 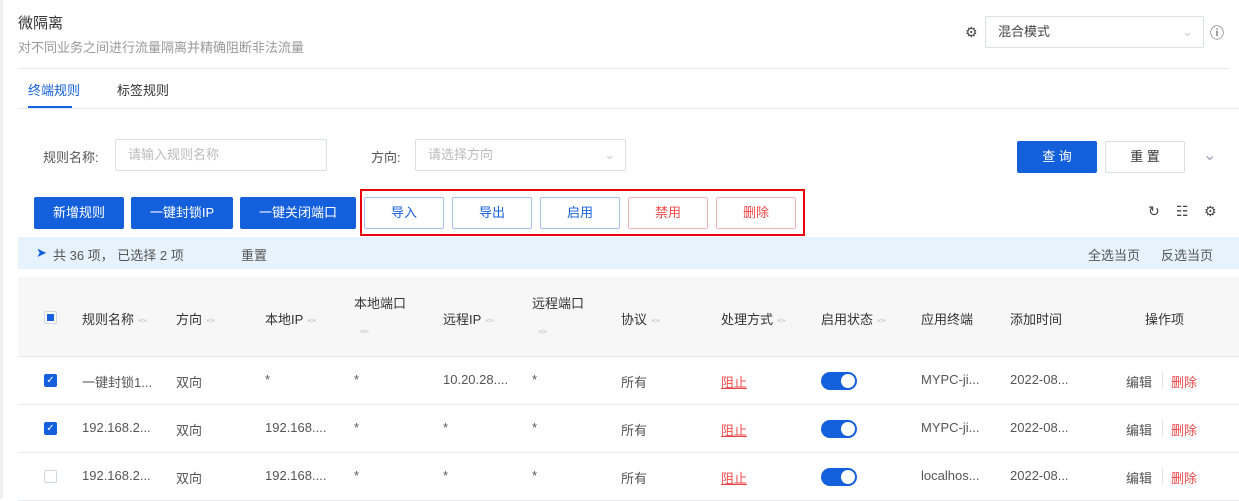 I want to click on reset-button: 重 置, so click(x=1145, y=157).